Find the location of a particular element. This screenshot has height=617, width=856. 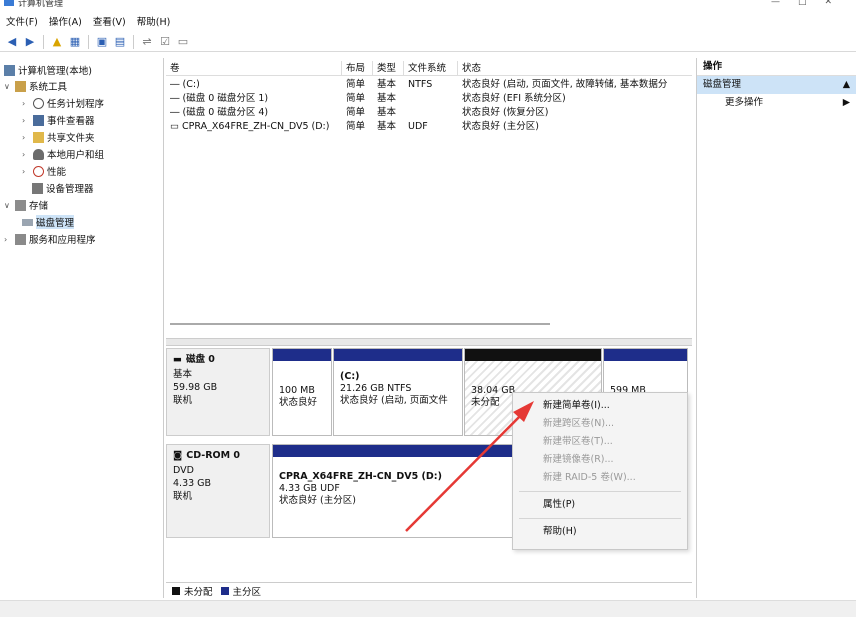

disk-icon is located at coordinates (27, 222).